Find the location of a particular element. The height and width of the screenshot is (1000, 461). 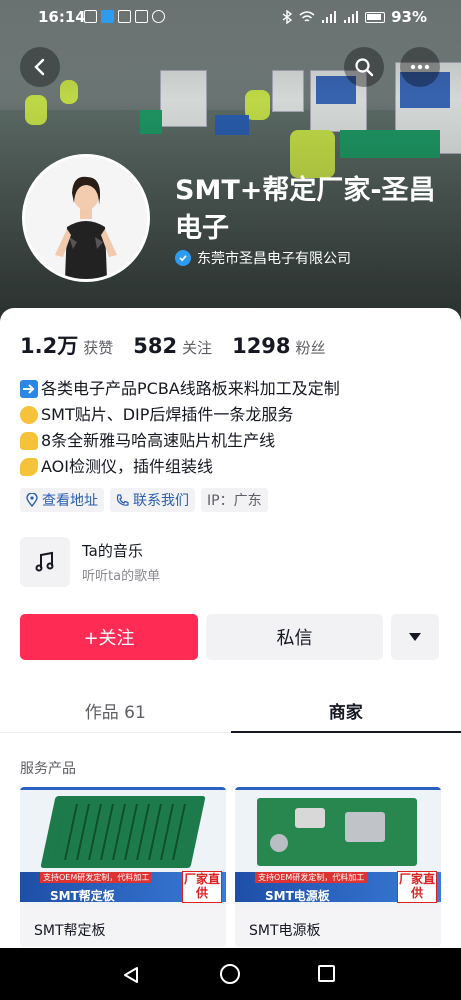

pcb-board is located at coordinates (337, 832).